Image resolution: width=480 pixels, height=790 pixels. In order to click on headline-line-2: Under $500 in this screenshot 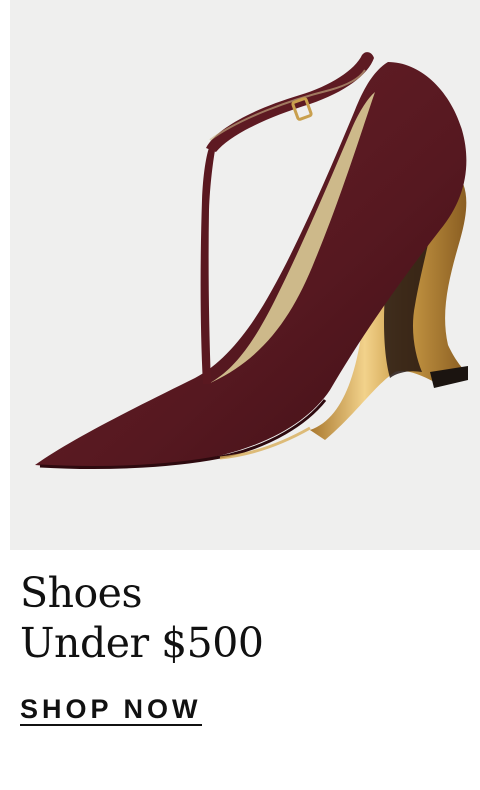, I will do `click(142, 643)`.